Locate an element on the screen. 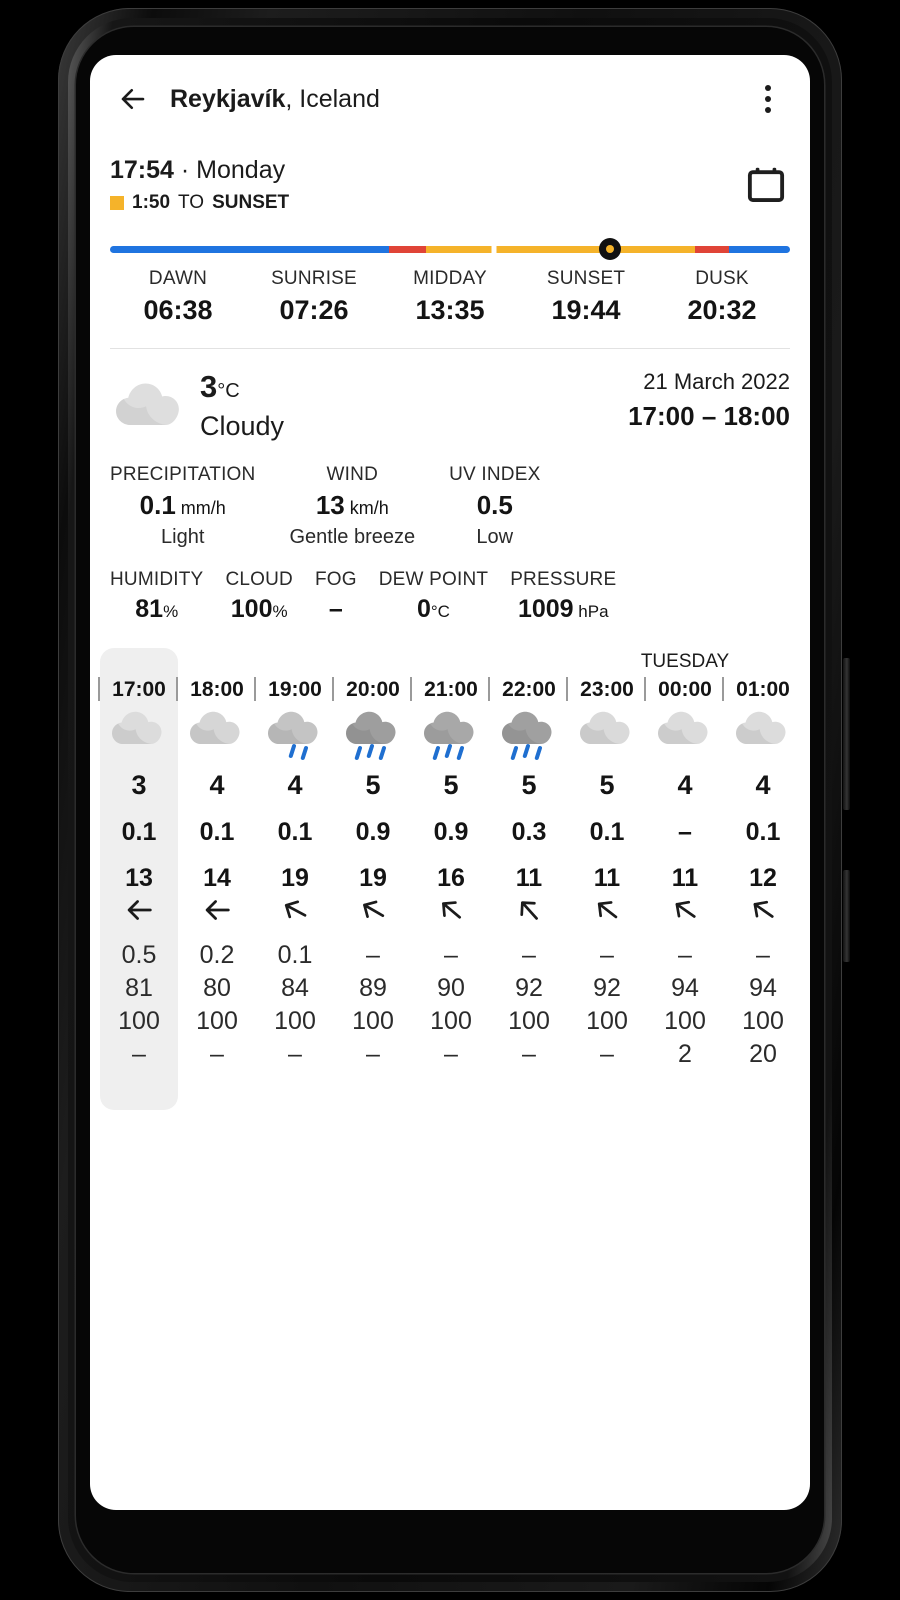 Image resolution: width=900 pixels, height=1600 pixels. current-temp-group: 3°C Cloudy is located at coordinates (411, 405).